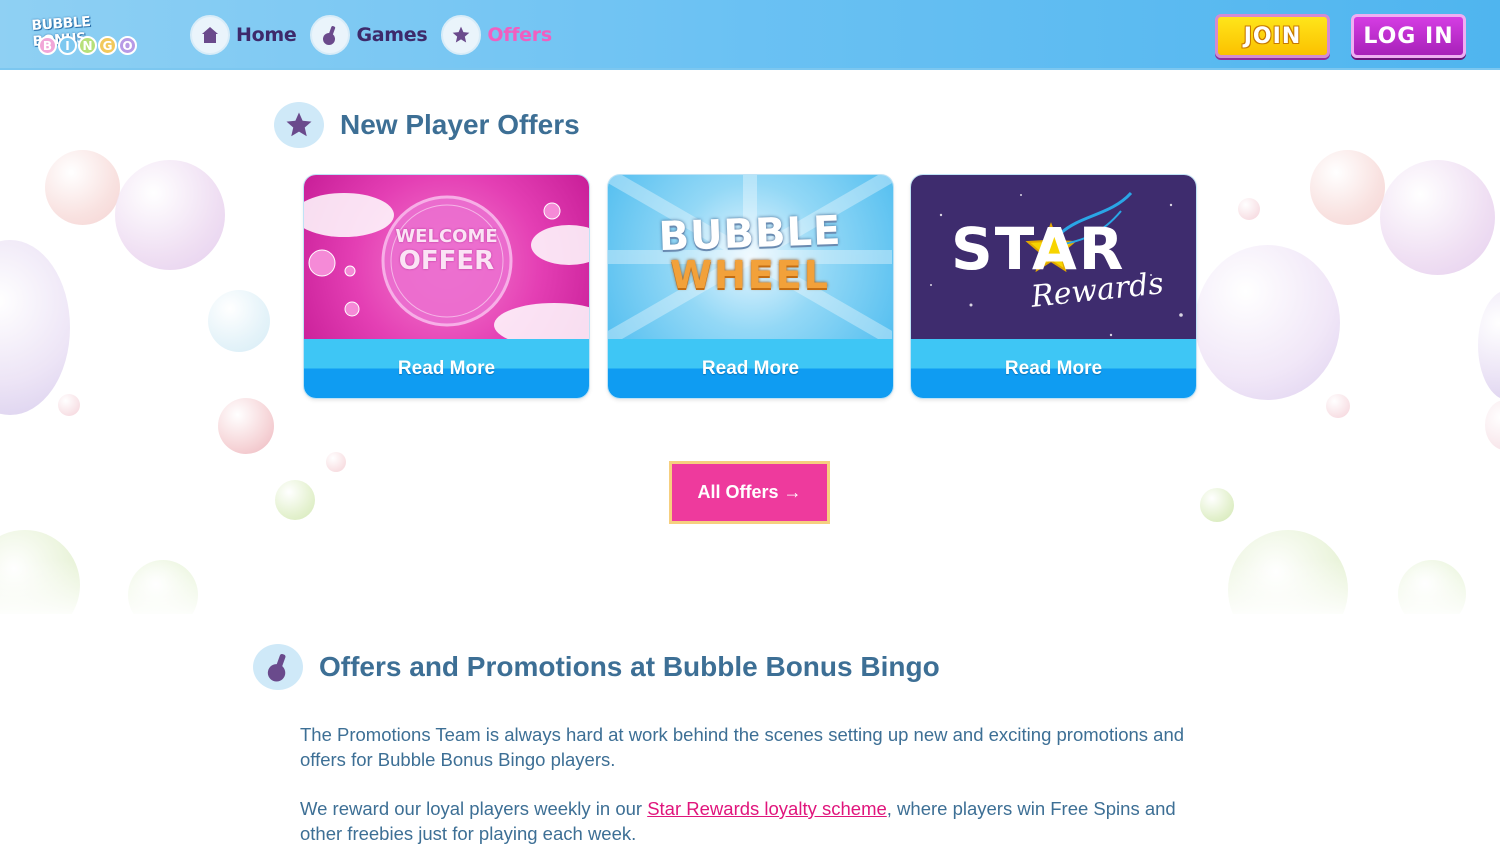 The height and width of the screenshot is (846, 1500). I want to click on star-rewards-image: STAR Rewards, so click(1053, 257).